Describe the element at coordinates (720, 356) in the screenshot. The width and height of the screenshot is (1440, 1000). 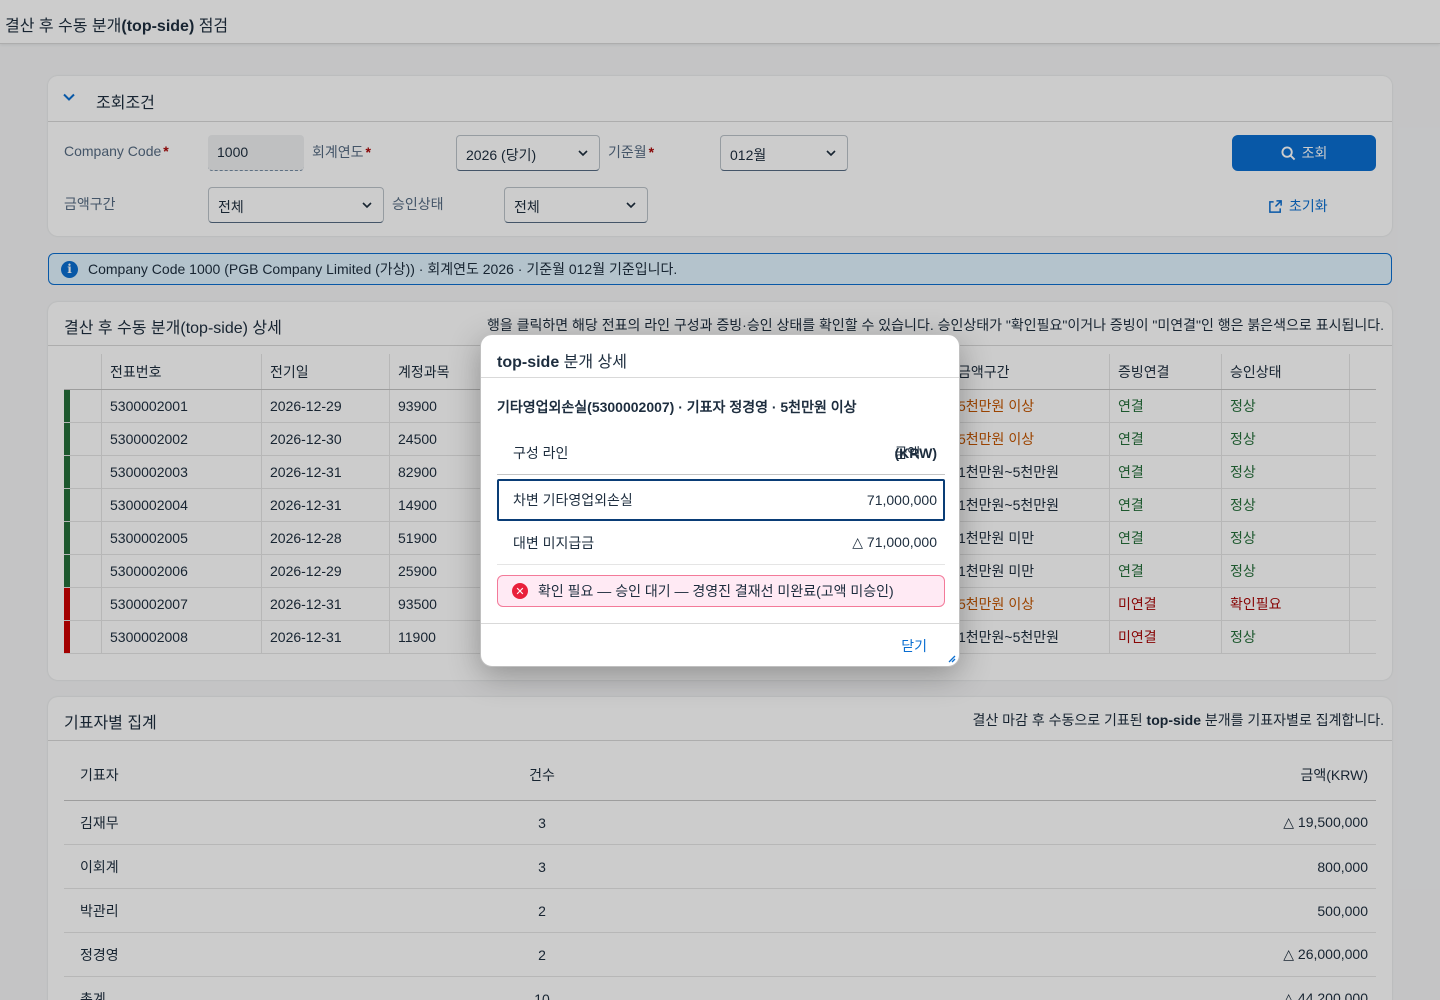
I see `dialog-header: top-side 분개 상세` at that location.